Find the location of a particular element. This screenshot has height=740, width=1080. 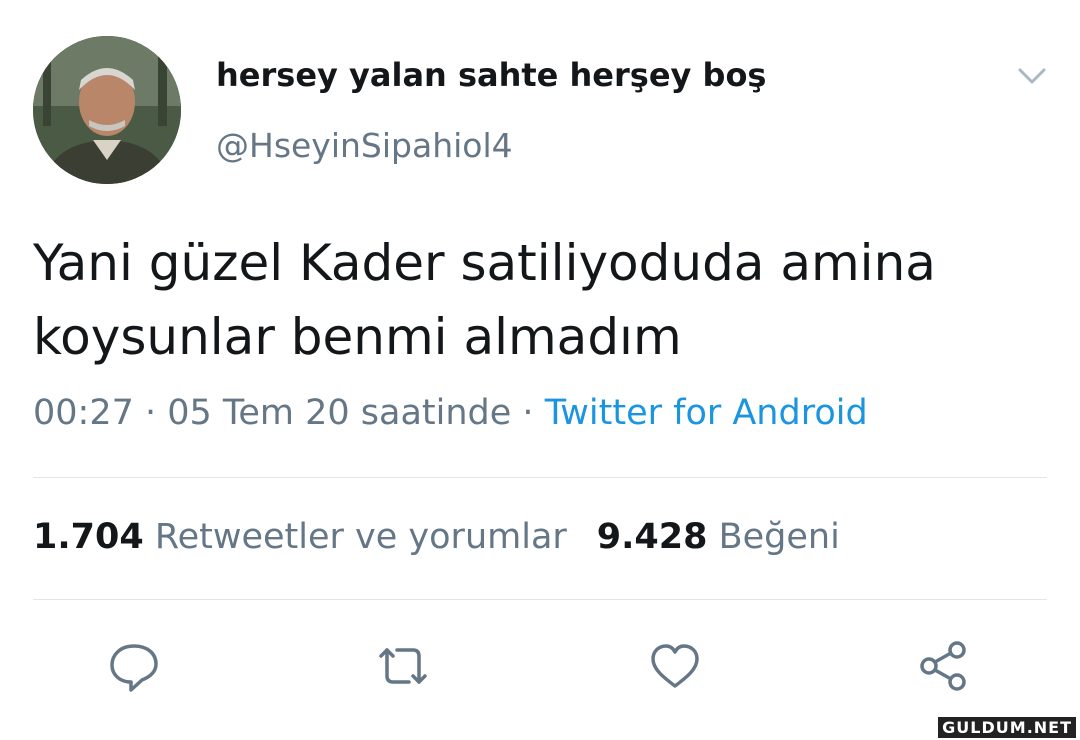

avatar-photo is located at coordinates (107, 110).